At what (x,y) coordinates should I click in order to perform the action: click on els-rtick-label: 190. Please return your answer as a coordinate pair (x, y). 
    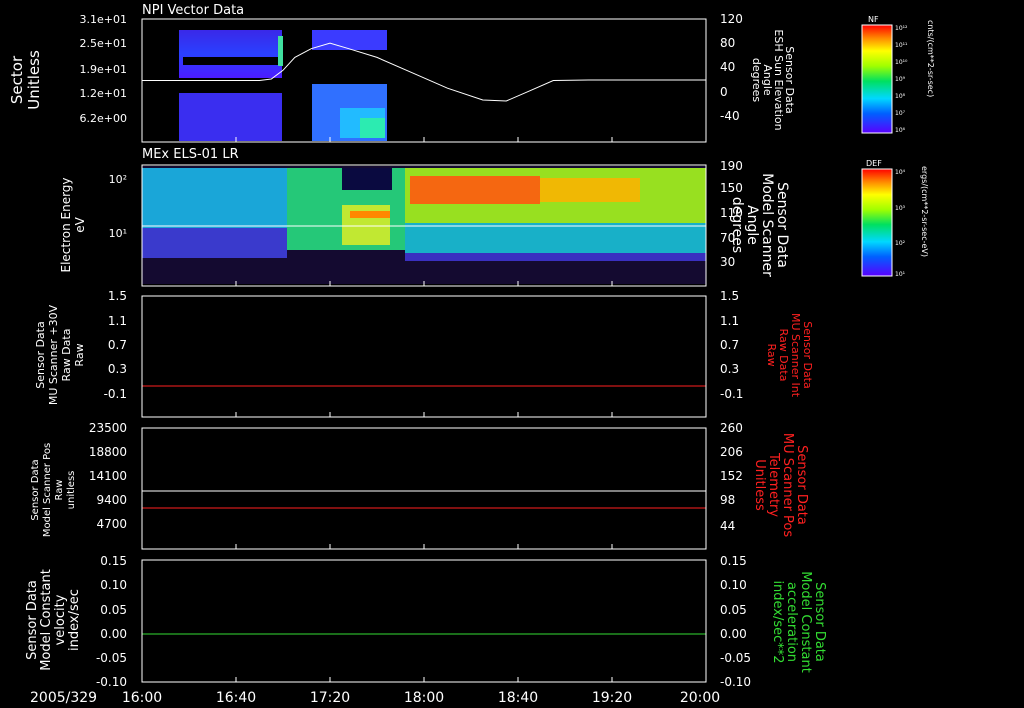
    Looking at the image, I should click on (731, 166).